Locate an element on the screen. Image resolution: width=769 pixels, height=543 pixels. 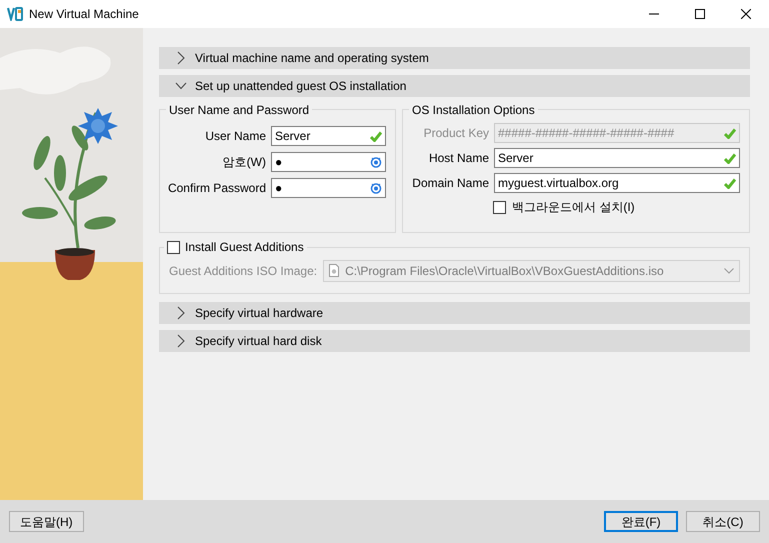
field-label: Domain Name is located at coordinates (450, 183).